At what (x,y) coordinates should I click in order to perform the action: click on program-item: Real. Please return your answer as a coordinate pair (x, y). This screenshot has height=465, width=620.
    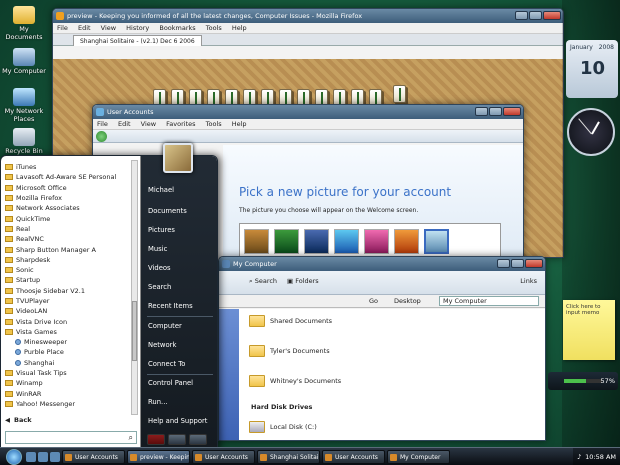
    Looking at the image, I should click on (67, 229).